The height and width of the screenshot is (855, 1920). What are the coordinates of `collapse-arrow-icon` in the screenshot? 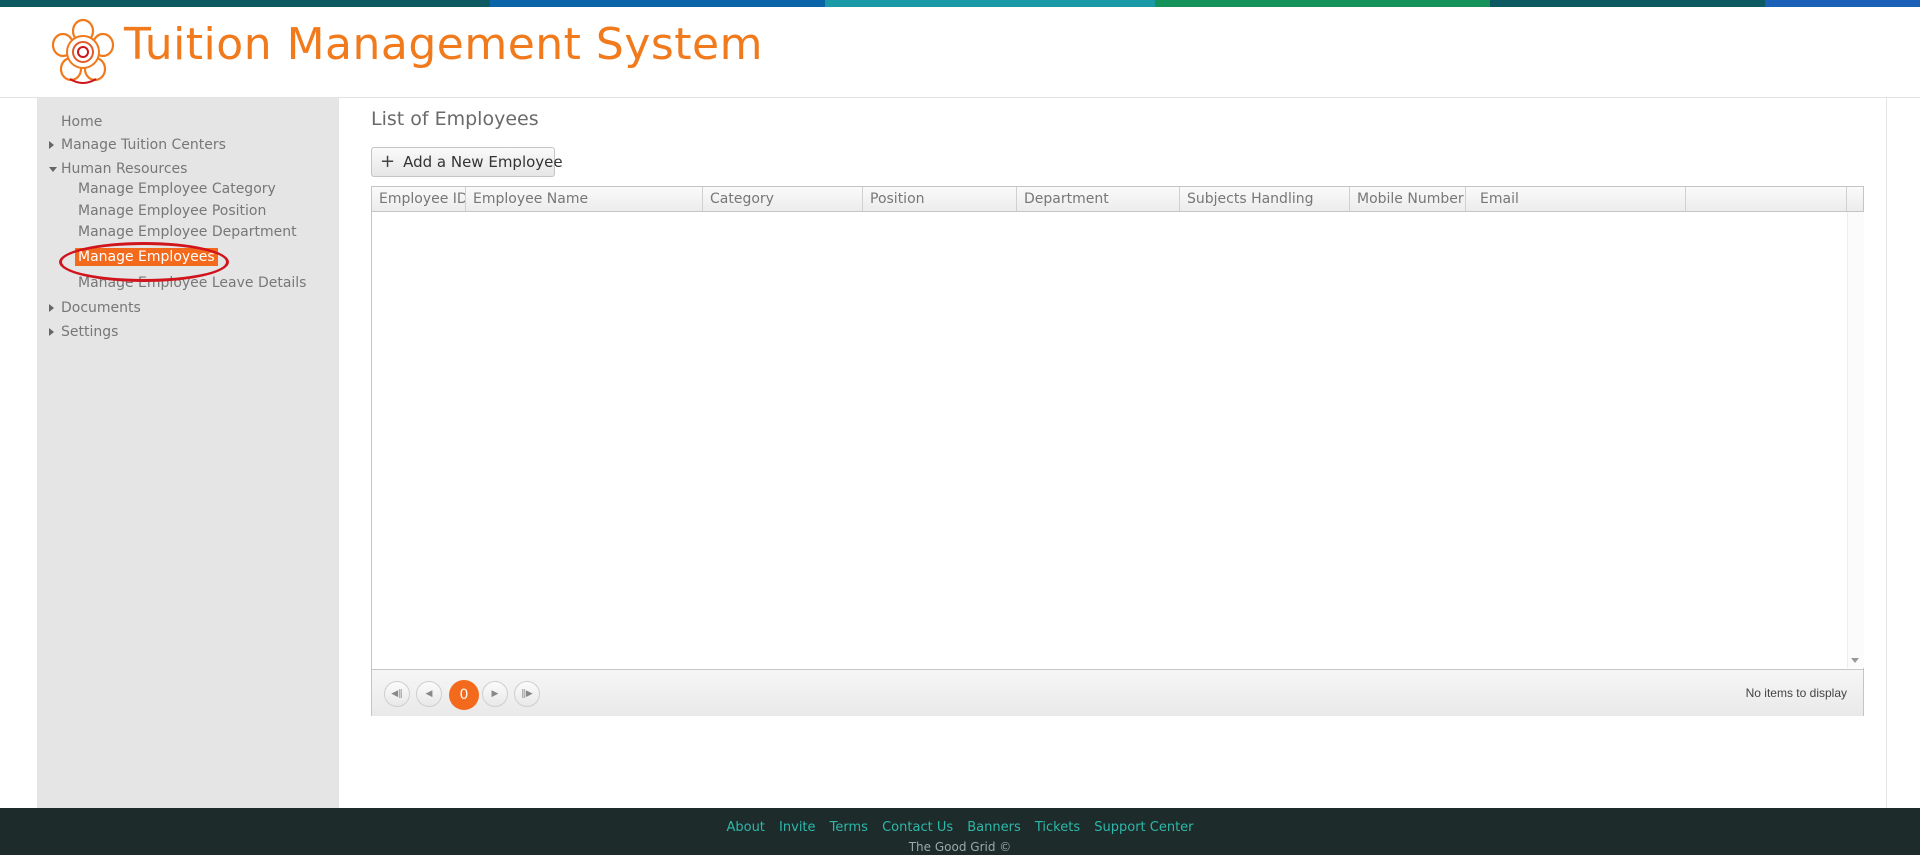 It's located at (53, 169).